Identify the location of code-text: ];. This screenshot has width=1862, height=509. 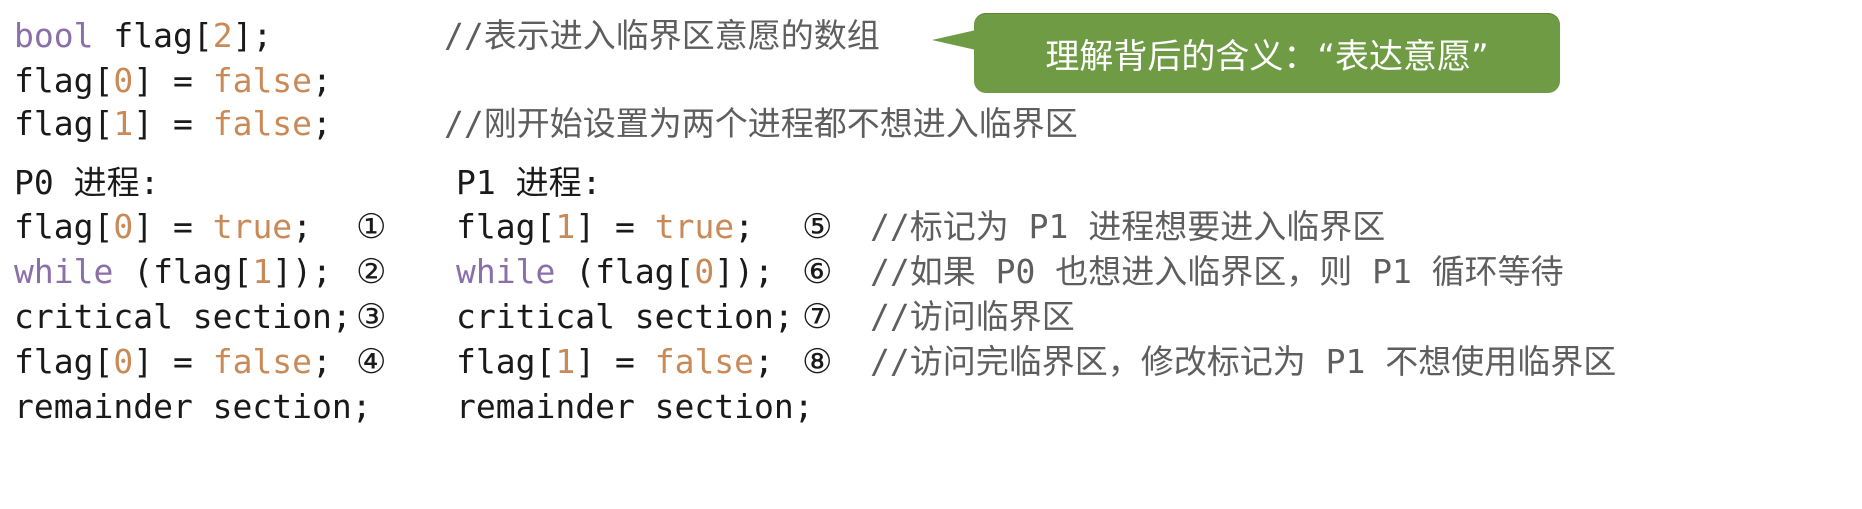
(252, 35).